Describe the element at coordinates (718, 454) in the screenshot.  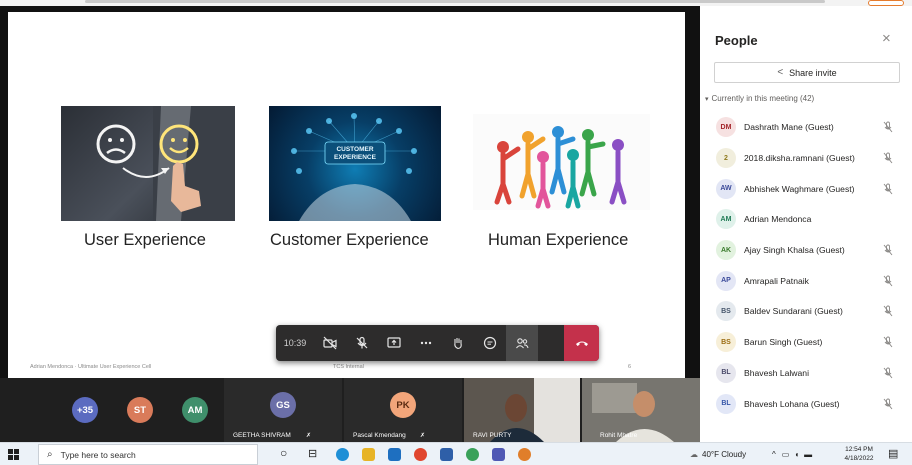
I see `weather-widget: ☁ 40°F Cloudy` at that location.